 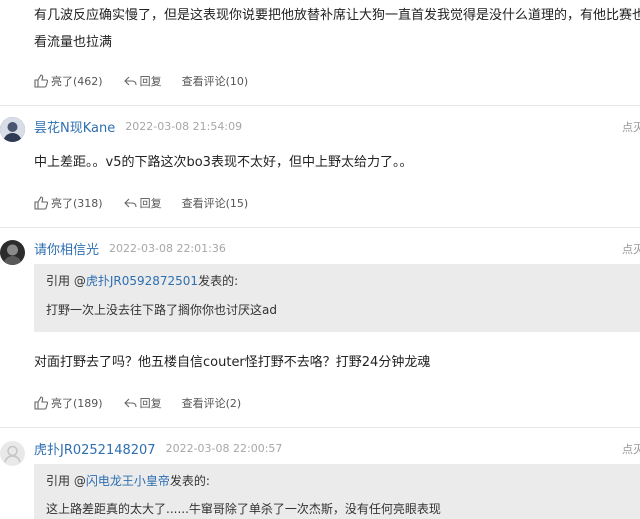 I want to click on default-avatar-icon, so click(x=12, y=453).